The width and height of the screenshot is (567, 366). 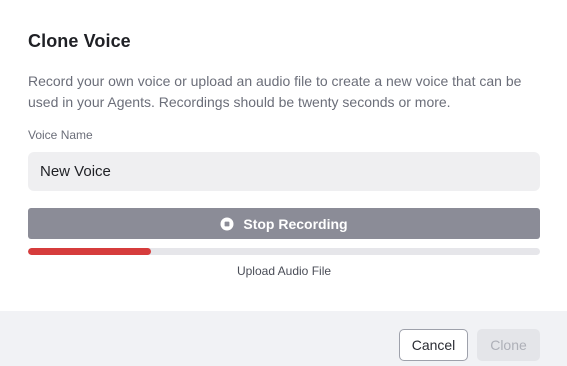 What do you see at coordinates (89, 251) in the screenshot?
I see `recording-progress-fill` at bounding box center [89, 251].